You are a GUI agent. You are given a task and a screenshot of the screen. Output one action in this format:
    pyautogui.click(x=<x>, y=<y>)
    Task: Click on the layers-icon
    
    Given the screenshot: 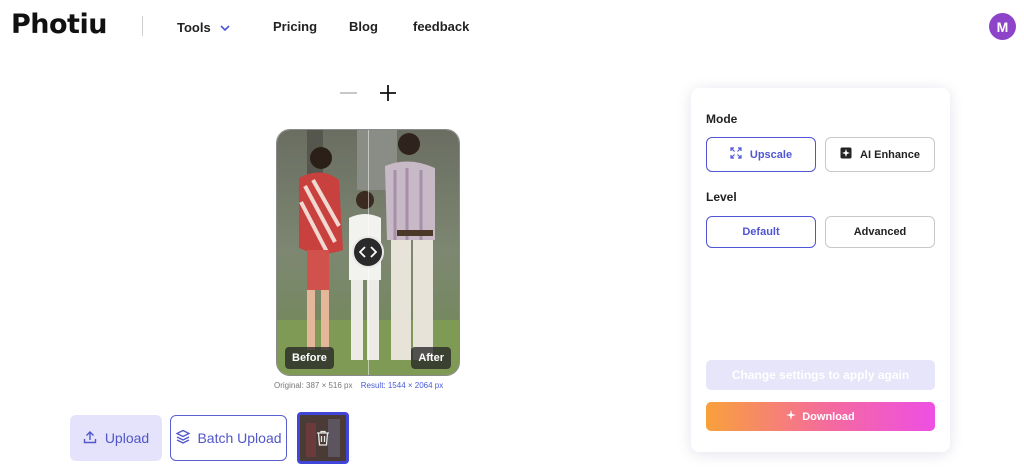 What is the action you would take?
    pyautogui.click(x=183, y=438)
    